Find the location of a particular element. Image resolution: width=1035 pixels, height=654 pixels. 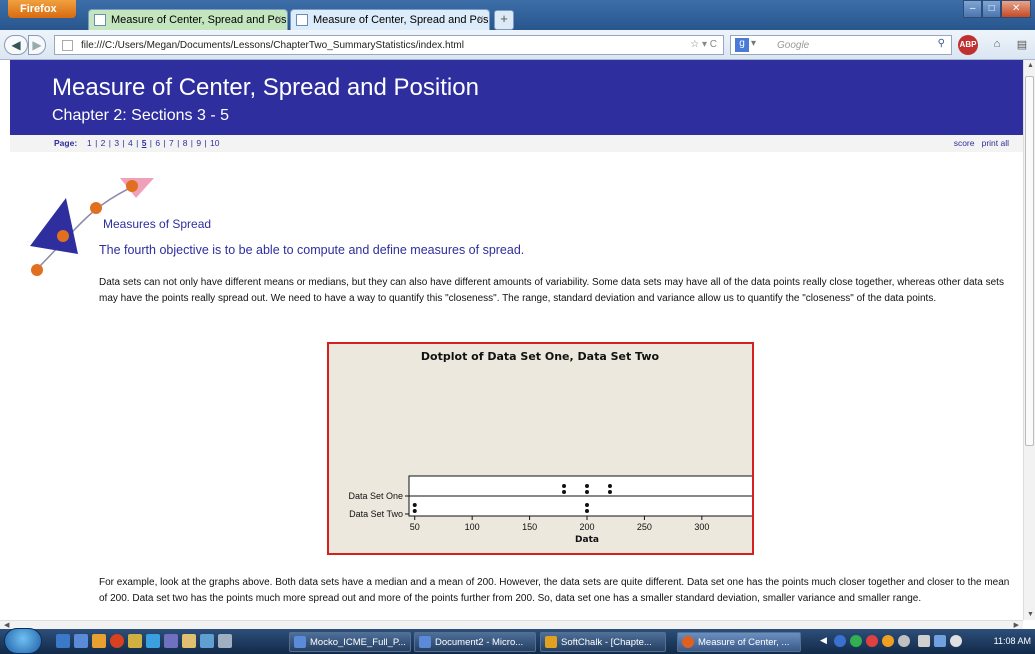

new-tab-button: + is located at coordinates (504, 20).